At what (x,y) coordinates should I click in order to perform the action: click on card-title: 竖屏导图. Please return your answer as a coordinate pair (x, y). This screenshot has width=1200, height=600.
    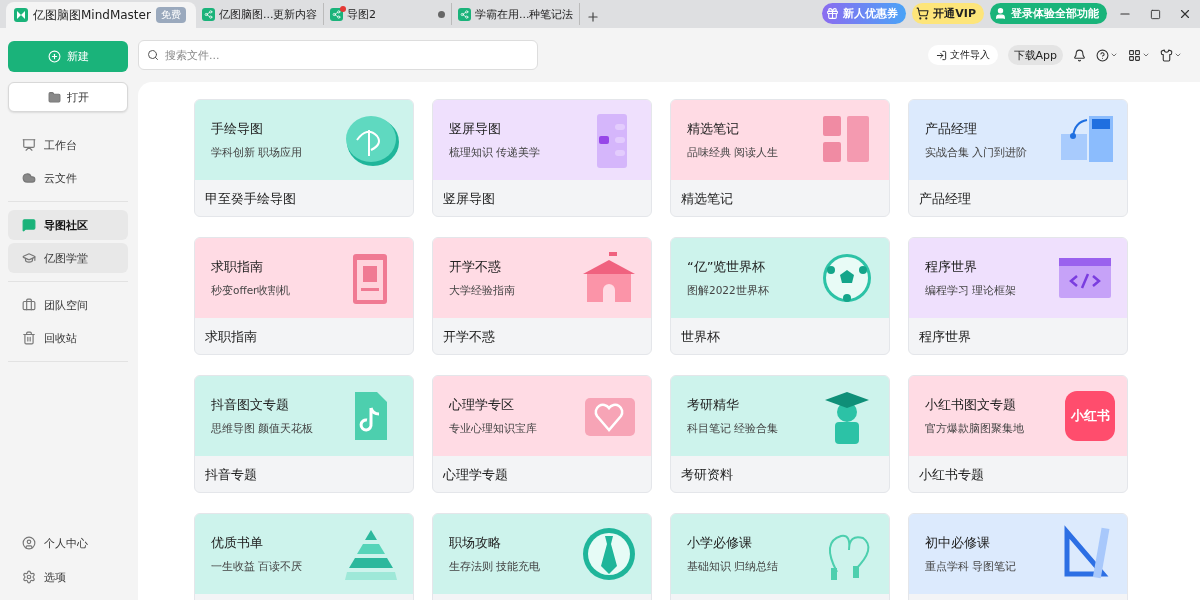
    Looking at the image, I should click on (475, 129).